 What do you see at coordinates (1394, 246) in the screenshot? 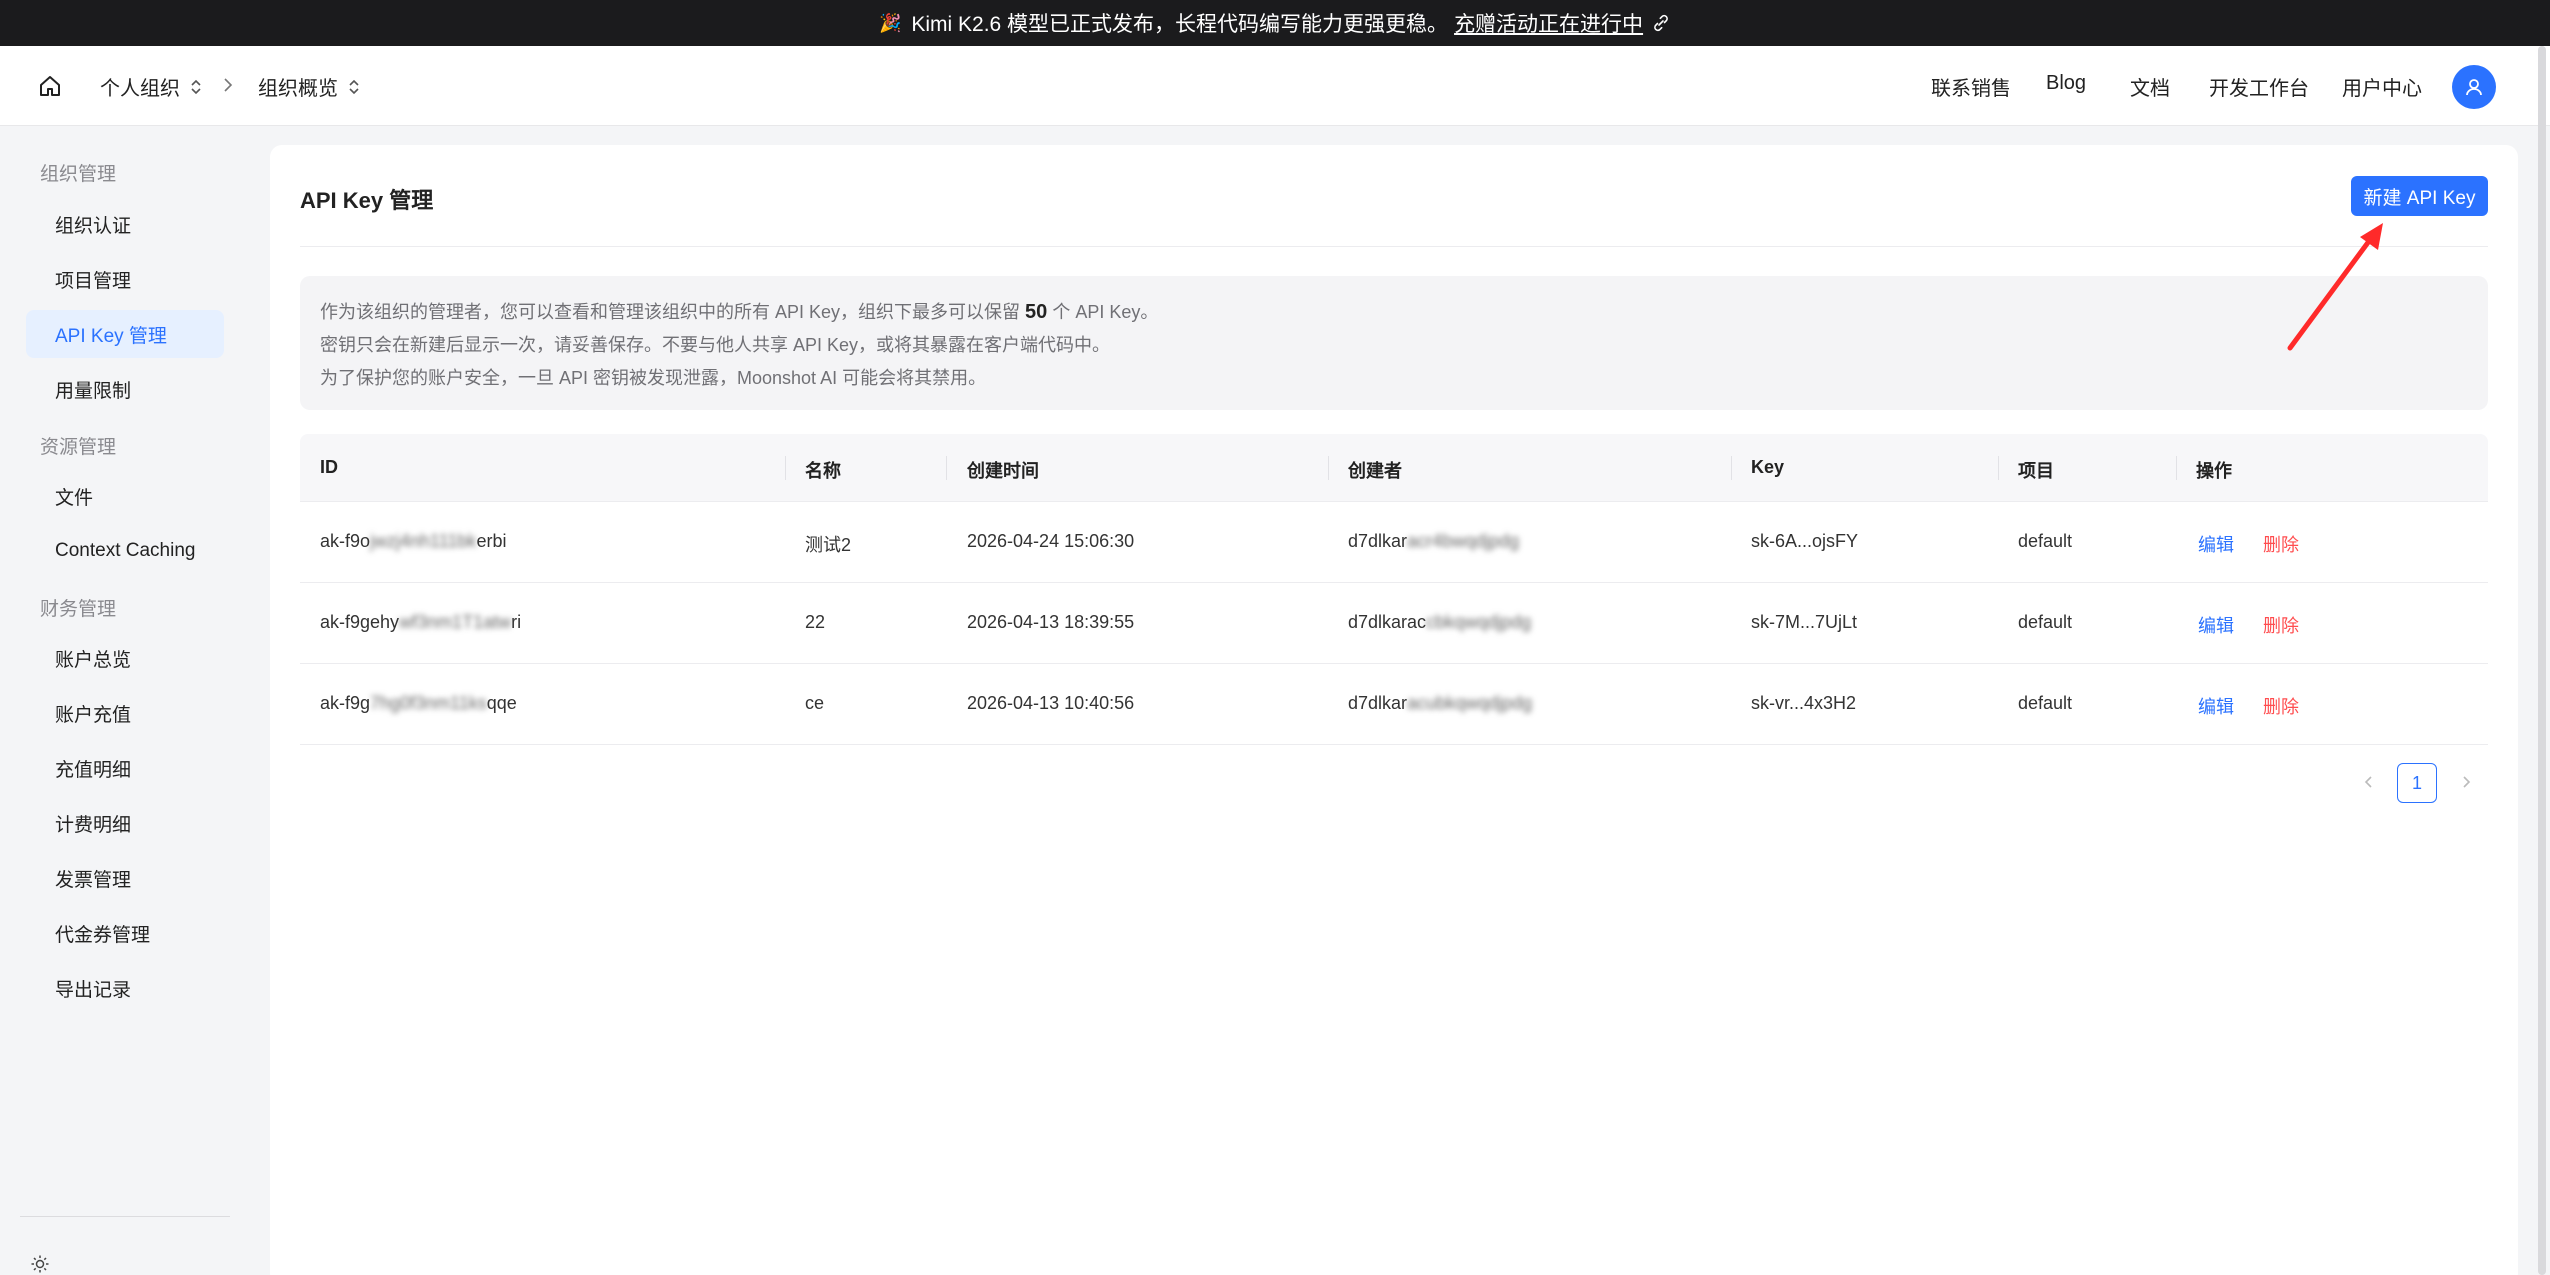
I see `title-divider` at bounding box center [1394, 246].